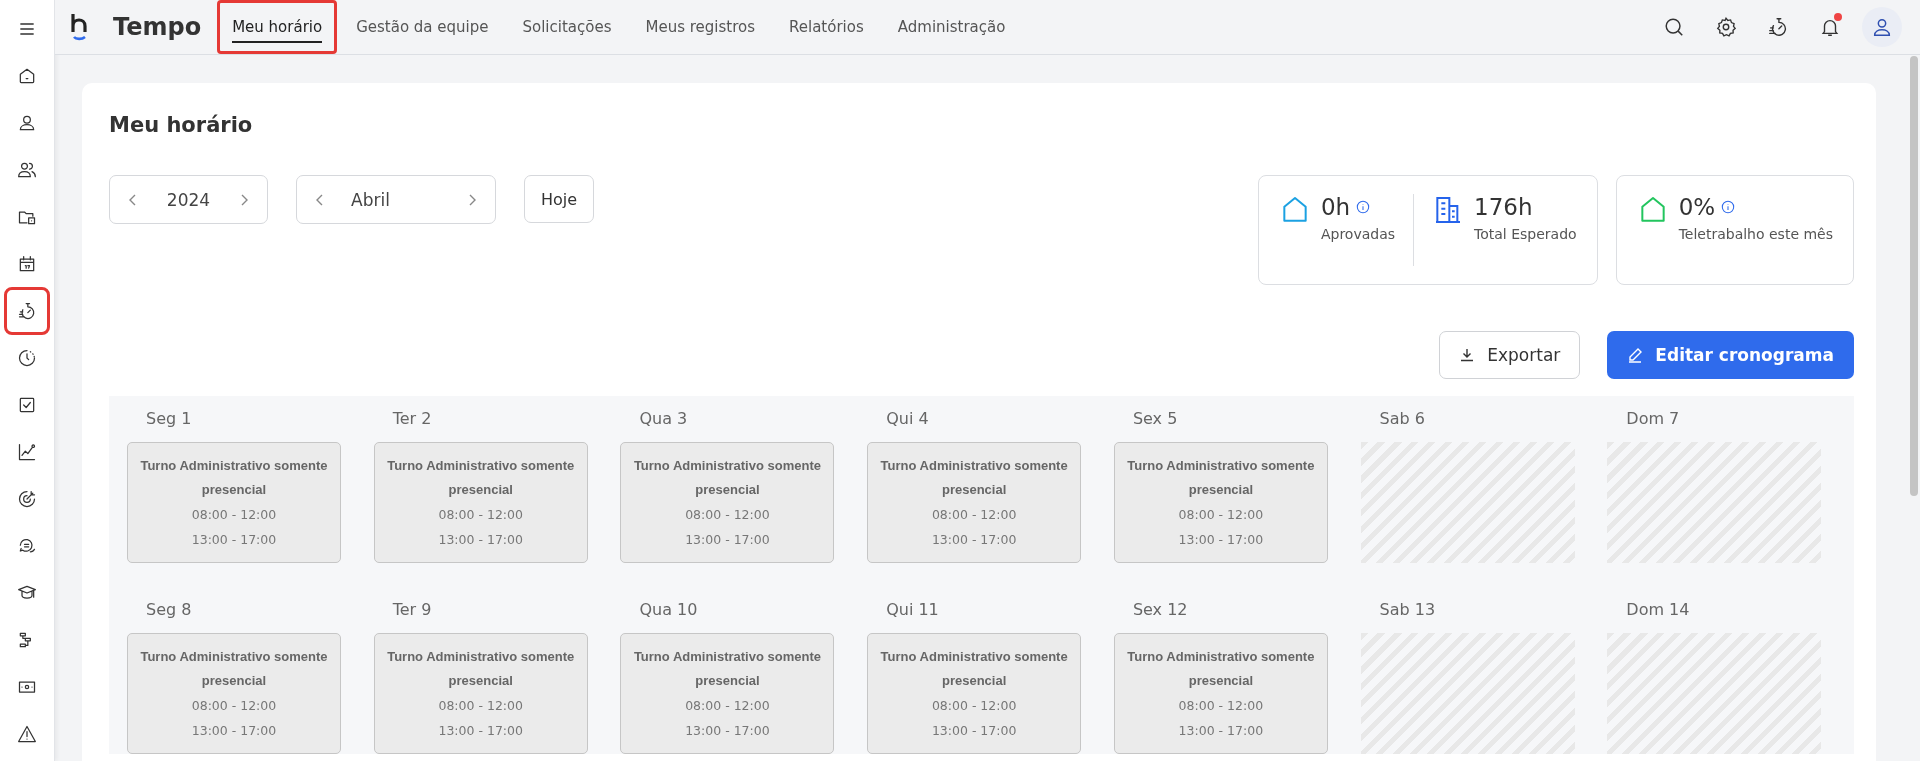 Image resolution: width=1920 pixels, height=761 pixels. Describe the element at coordinates (27, 499) in the screenshot. I see `target-icon` at that location.